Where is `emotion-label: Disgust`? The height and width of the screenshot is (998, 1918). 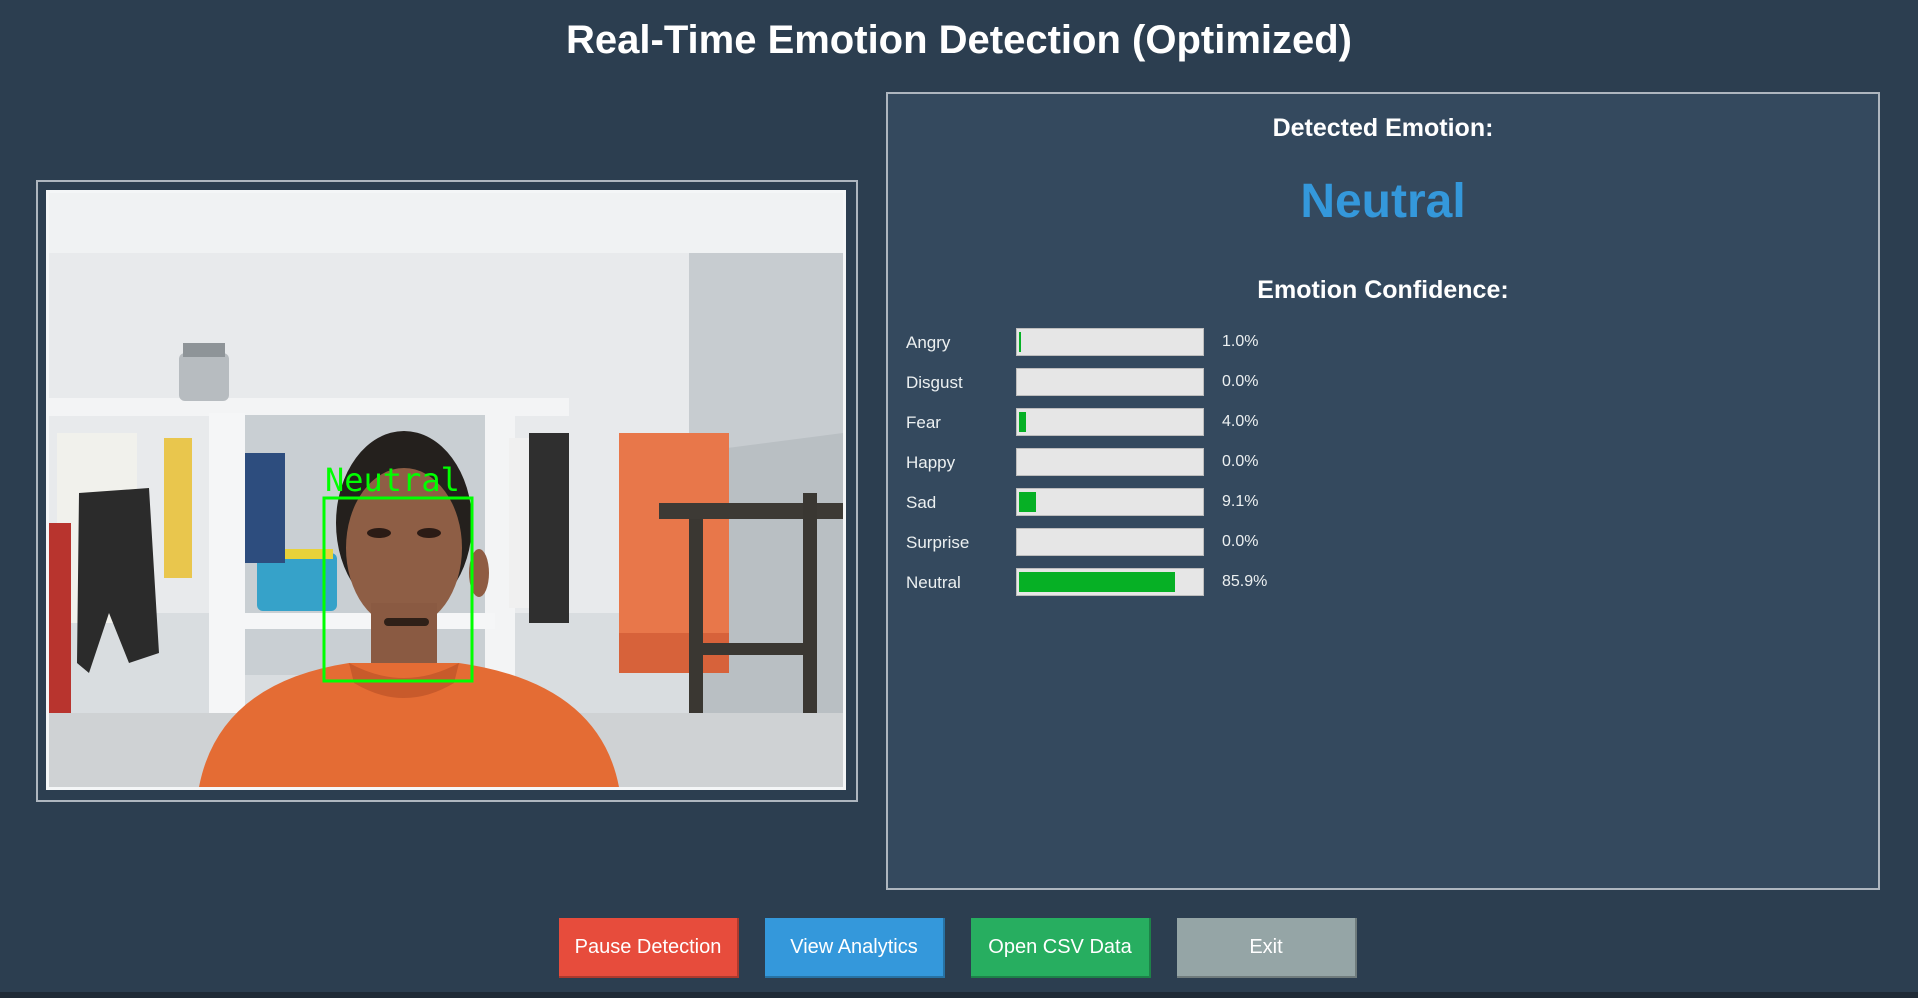 emotion-label: Disgust is located at coordinates (934, 382).